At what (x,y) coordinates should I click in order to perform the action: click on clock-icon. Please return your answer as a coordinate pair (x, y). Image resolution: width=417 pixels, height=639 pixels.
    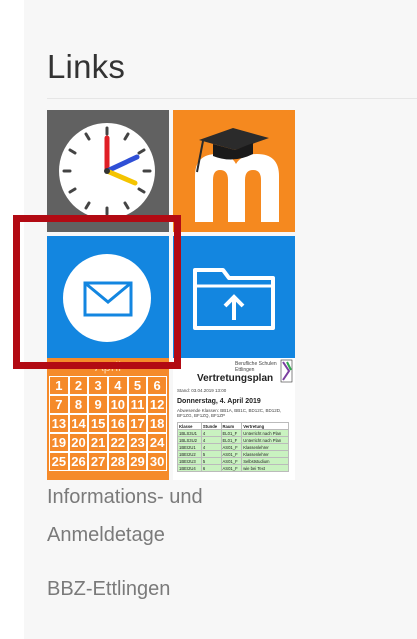
    Looking at the image, I should click on (107, 171).